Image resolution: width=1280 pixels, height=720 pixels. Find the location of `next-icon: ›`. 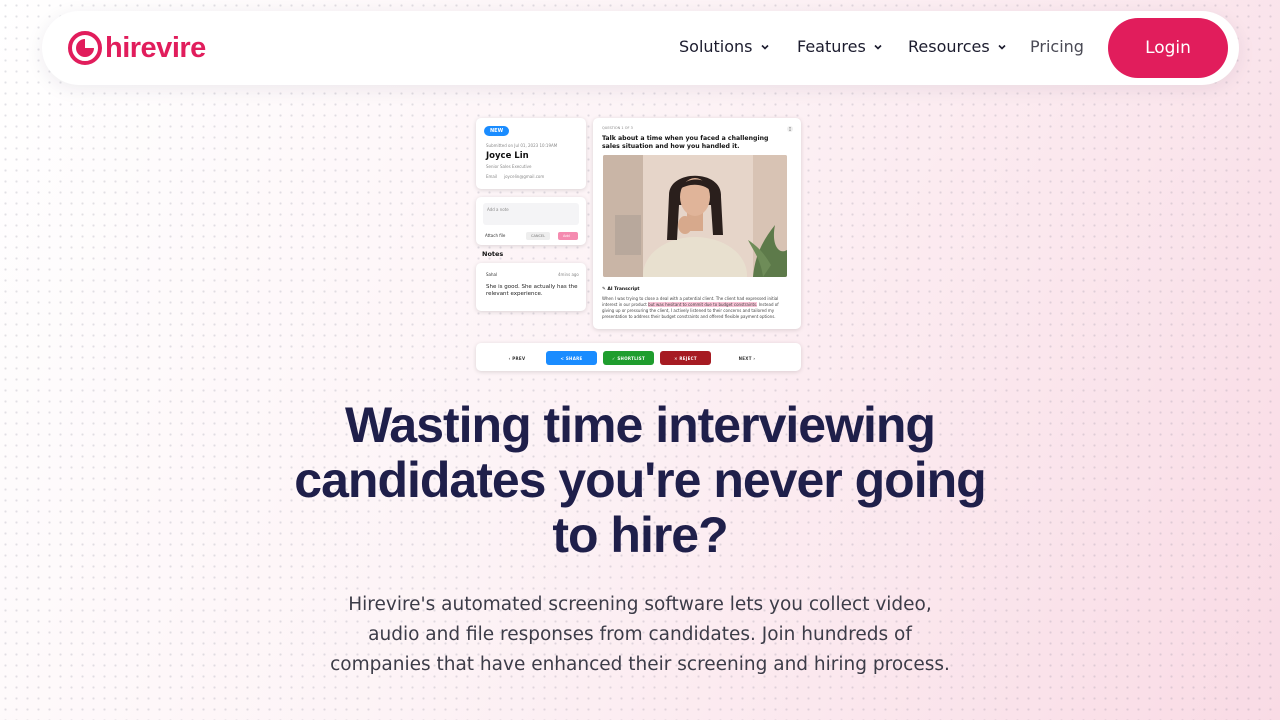

next-icon: › is located at coordinates (753, 358).